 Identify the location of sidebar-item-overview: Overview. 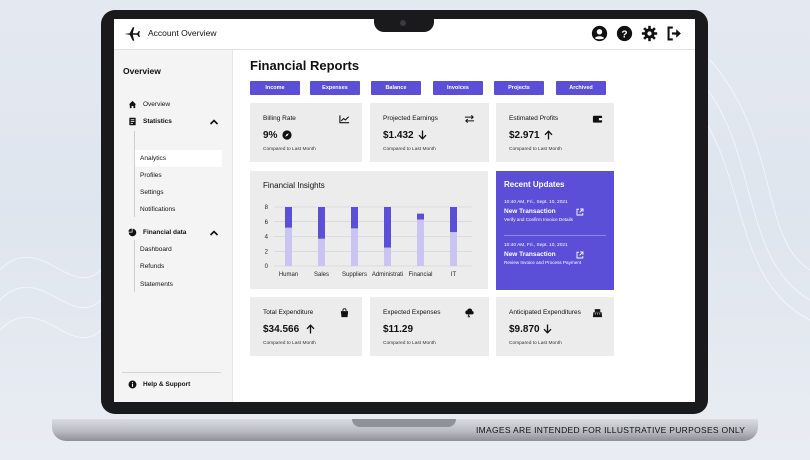
(149, 104).